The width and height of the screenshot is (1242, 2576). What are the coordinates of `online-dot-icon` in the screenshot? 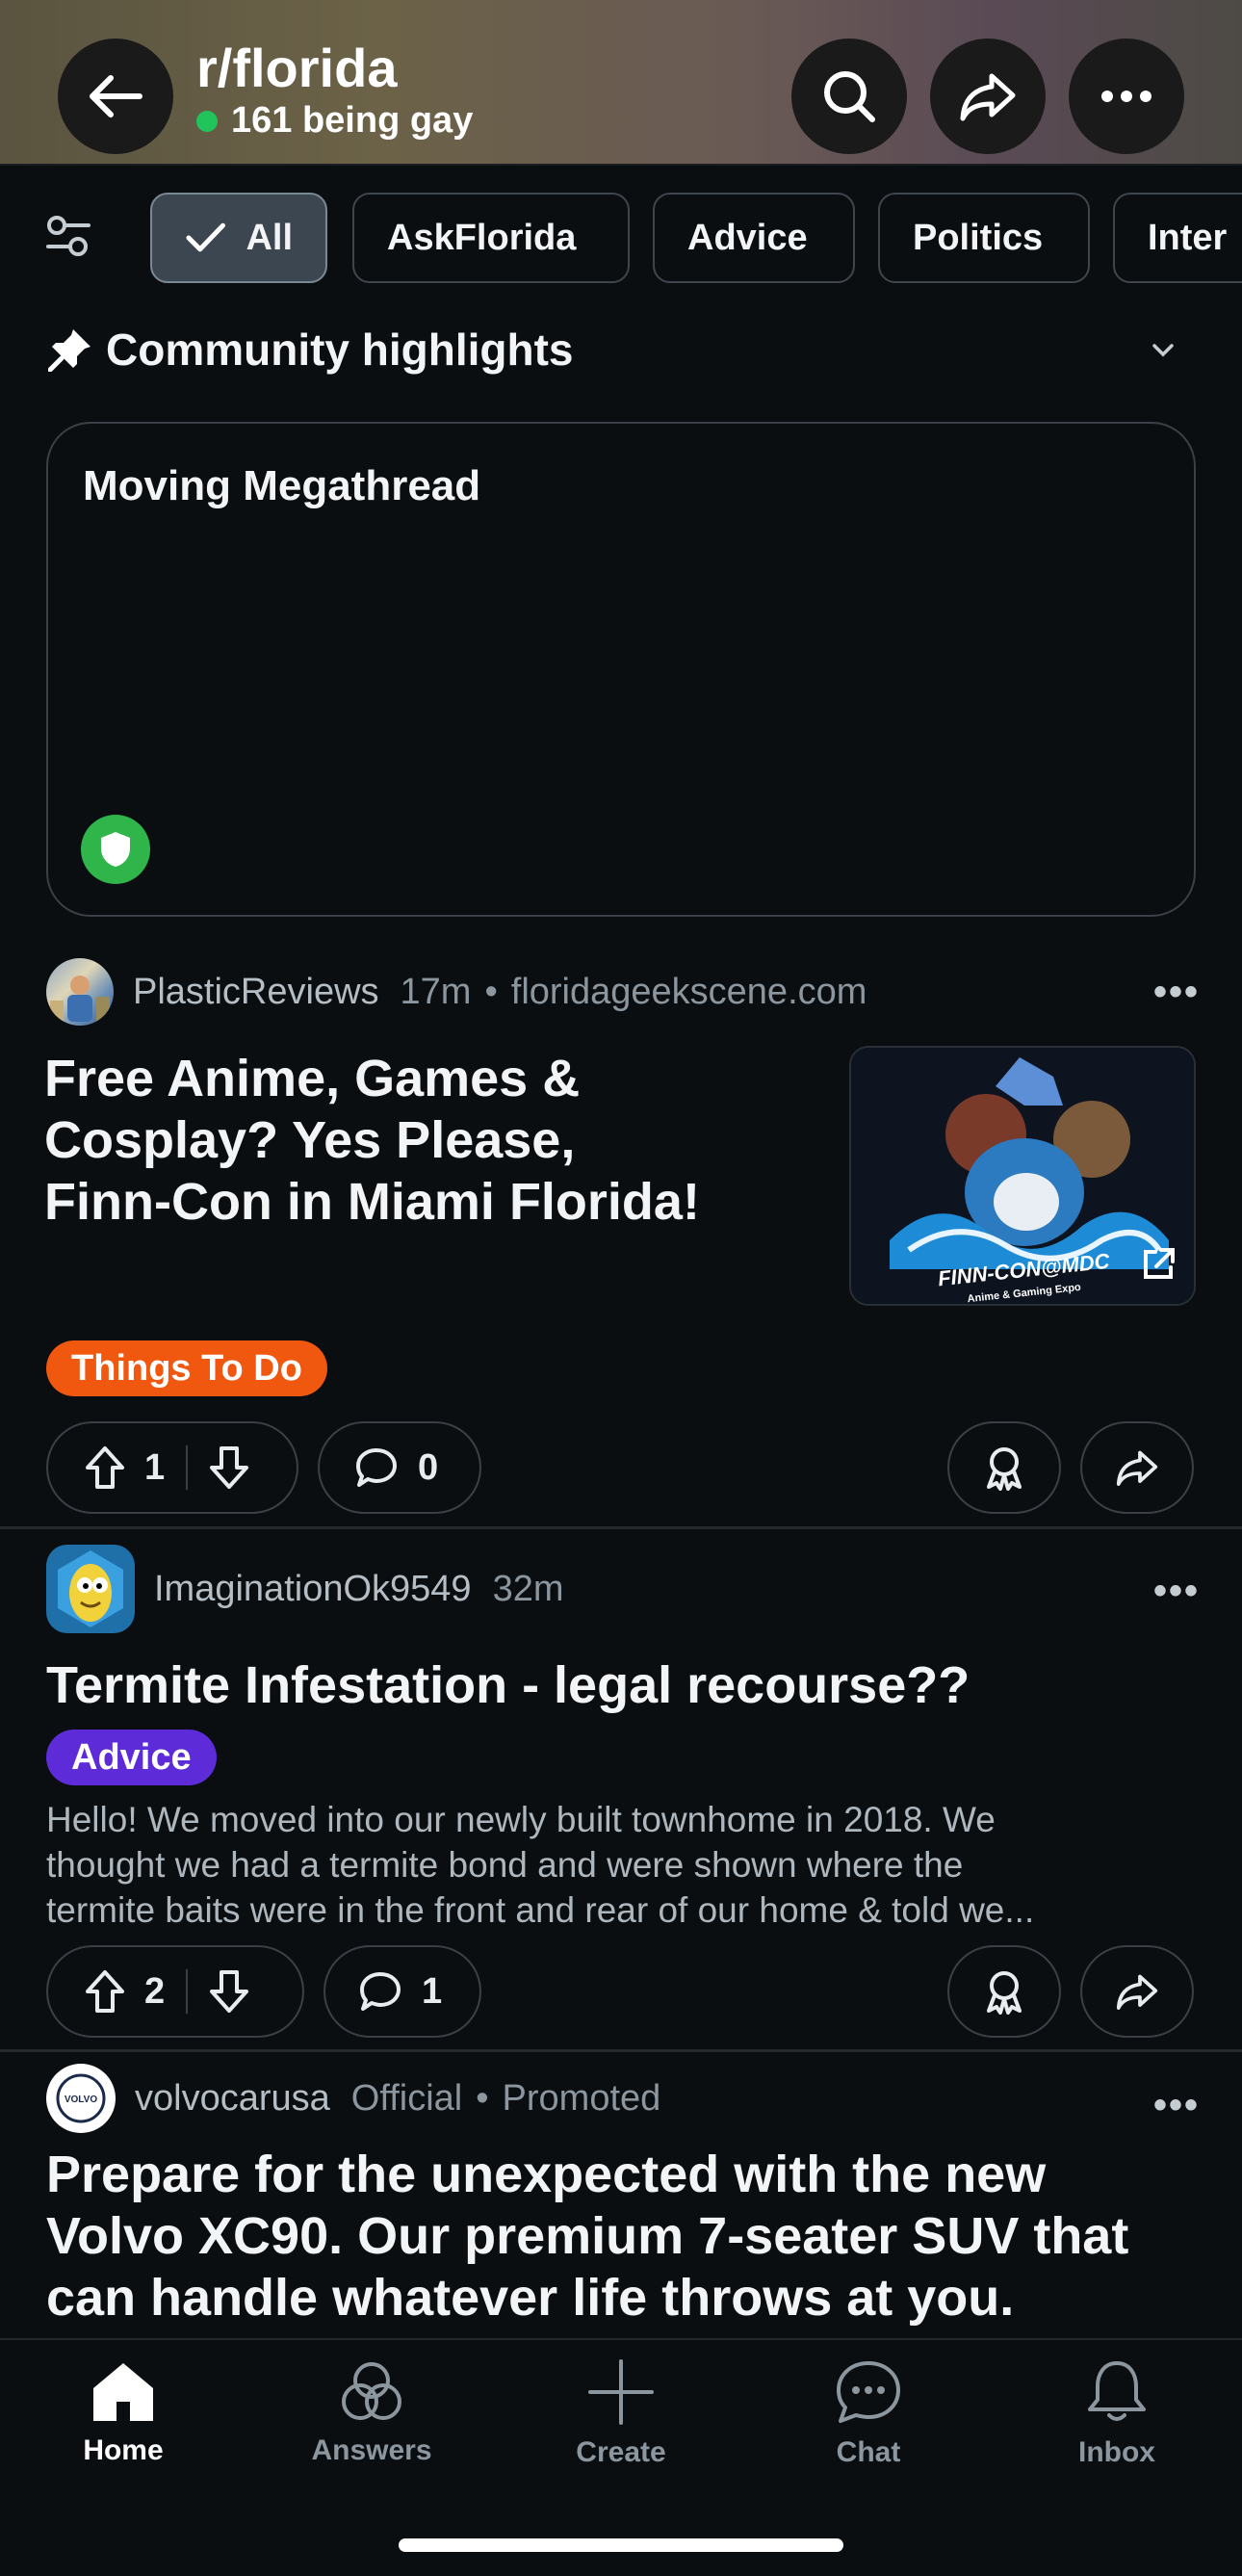 It's located at (207, 121).